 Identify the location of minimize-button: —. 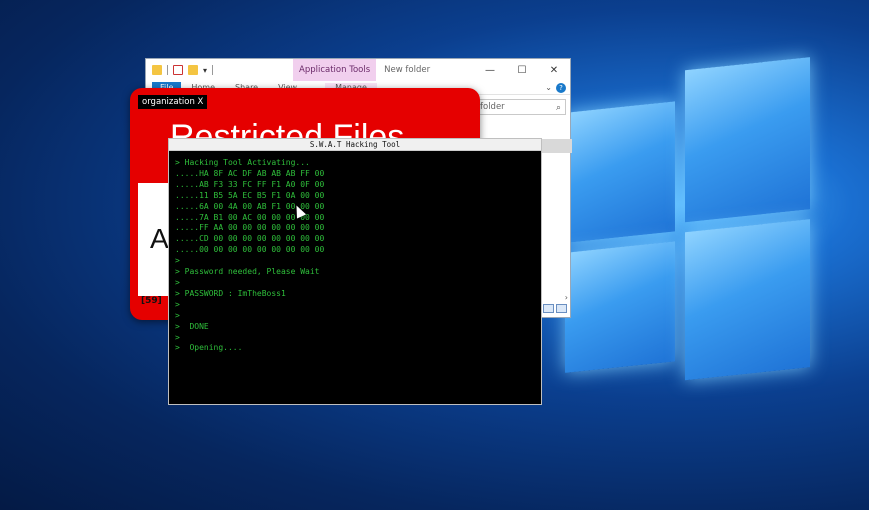
(490, 70).